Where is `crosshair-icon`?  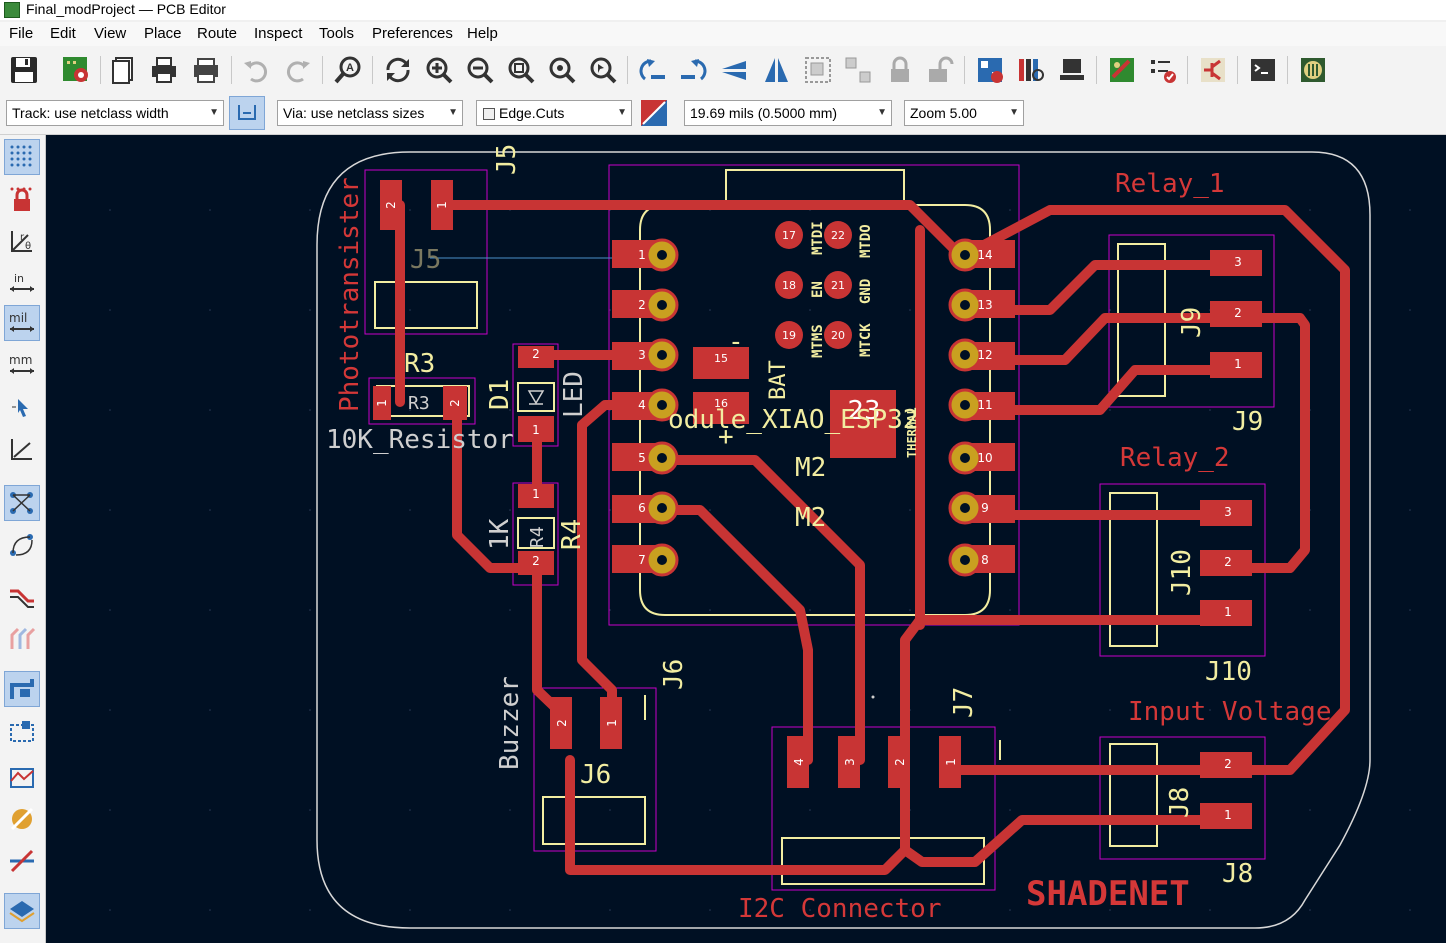 crosshair-icon is located at coordinates (22, 449).